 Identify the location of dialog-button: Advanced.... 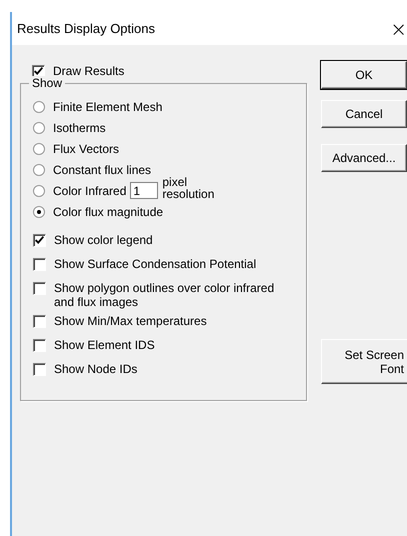
(364, 158).